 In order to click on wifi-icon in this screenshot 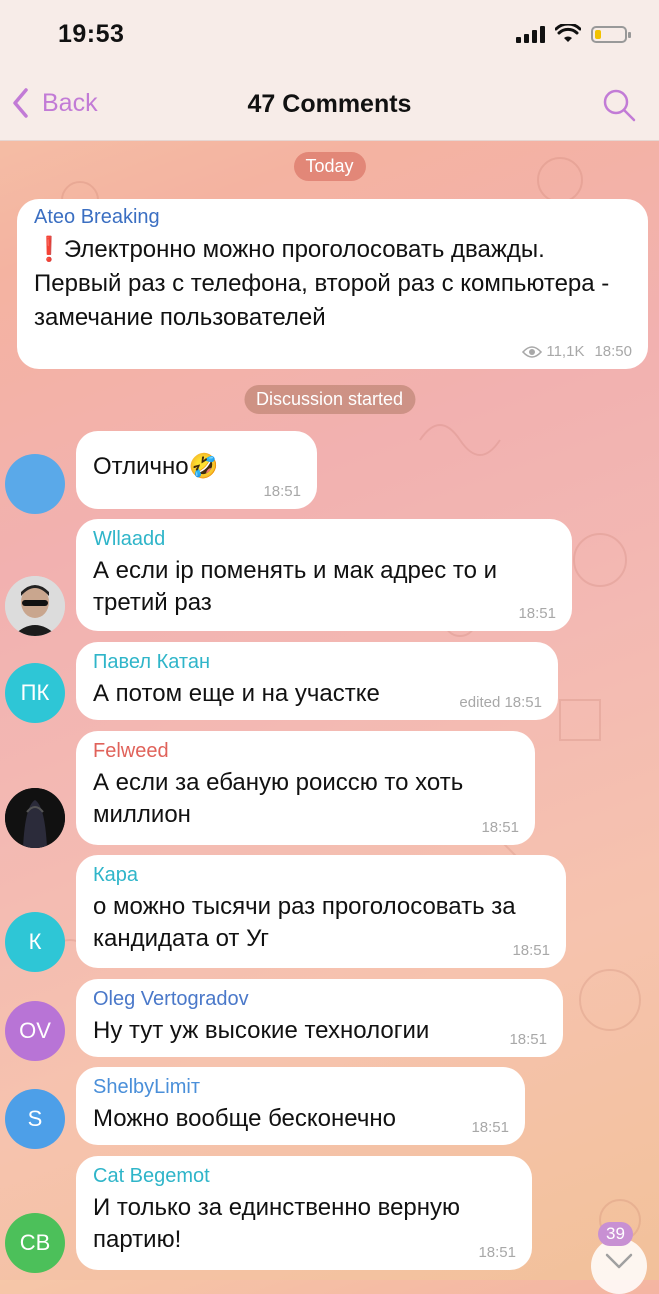, I will do `click(568, 33)`.